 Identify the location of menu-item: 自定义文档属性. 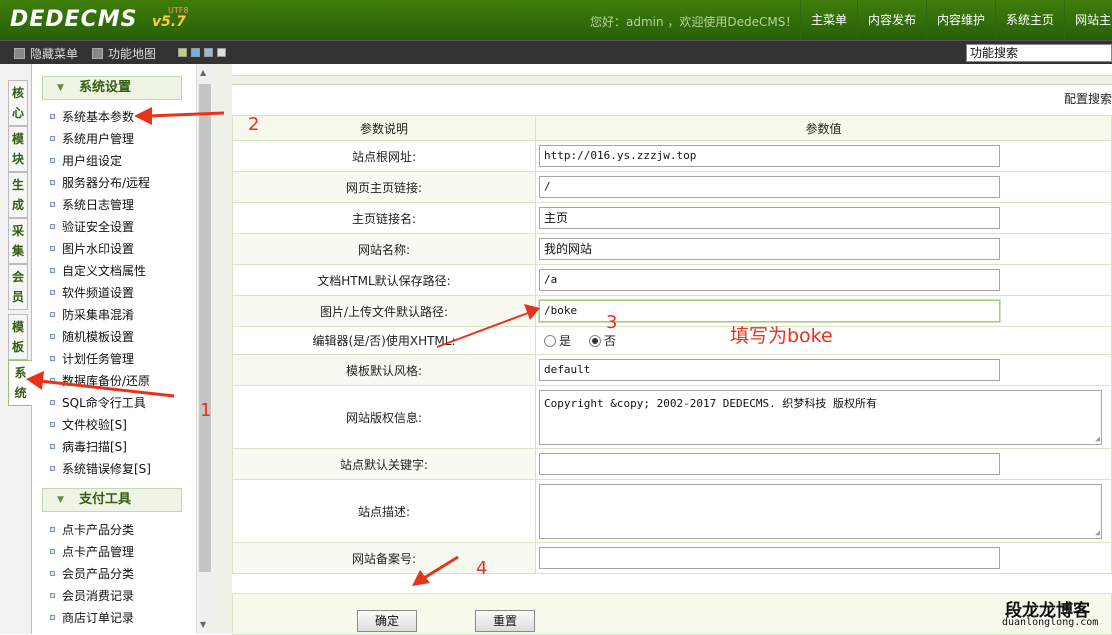
(98, 271).